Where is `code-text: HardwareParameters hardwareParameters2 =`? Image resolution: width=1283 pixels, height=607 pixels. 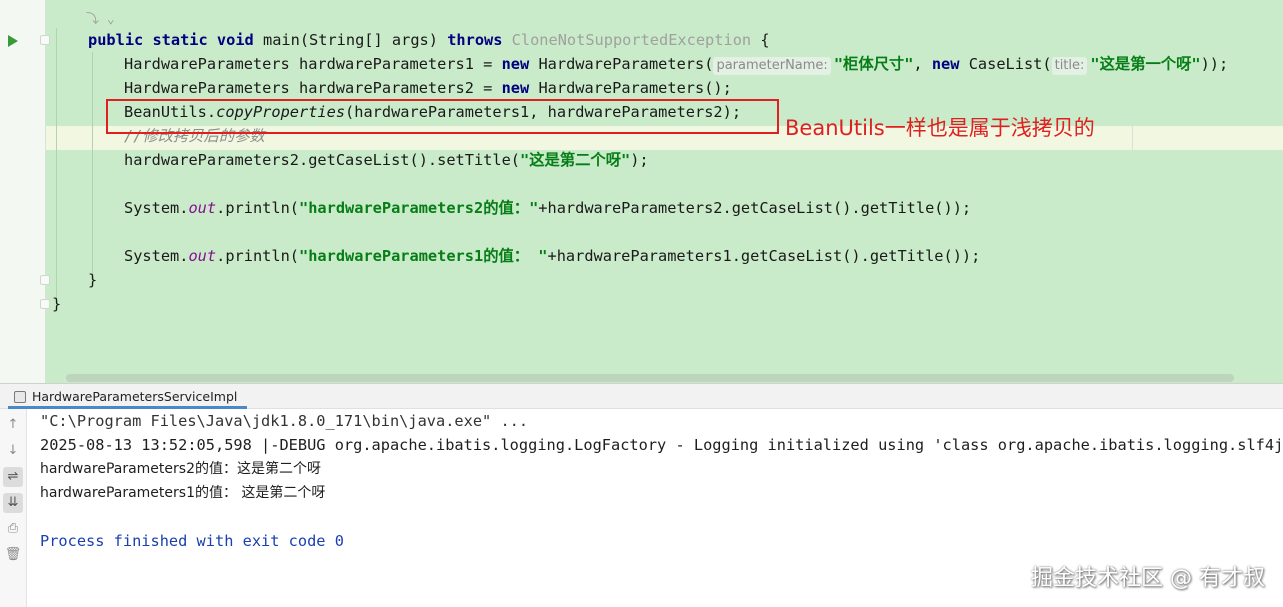 code-text: HardwareParameters hardwareParameters2 = is located at coordinates (313, 88).